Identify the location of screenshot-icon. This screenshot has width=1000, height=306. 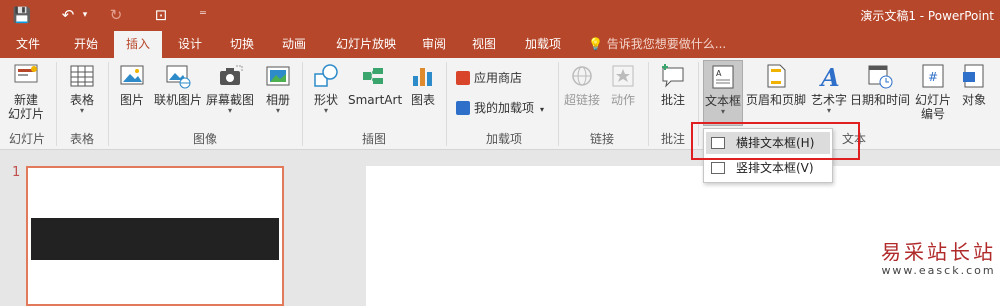
(231, 75).